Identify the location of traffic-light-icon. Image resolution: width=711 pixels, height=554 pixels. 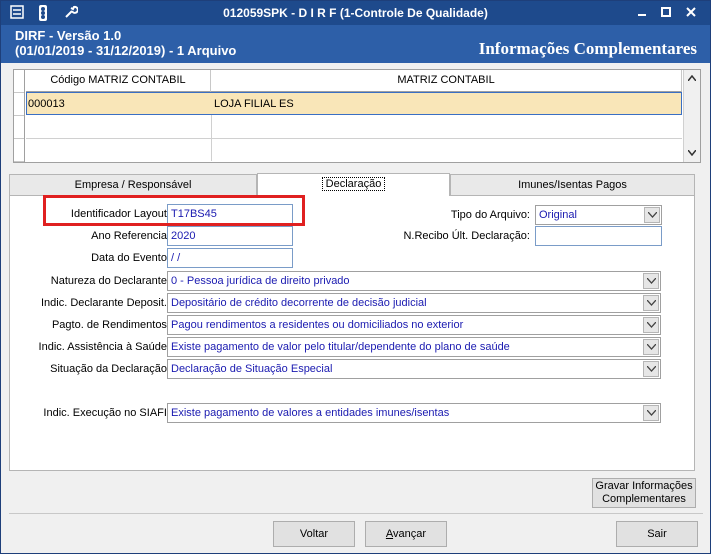
(43, 13).